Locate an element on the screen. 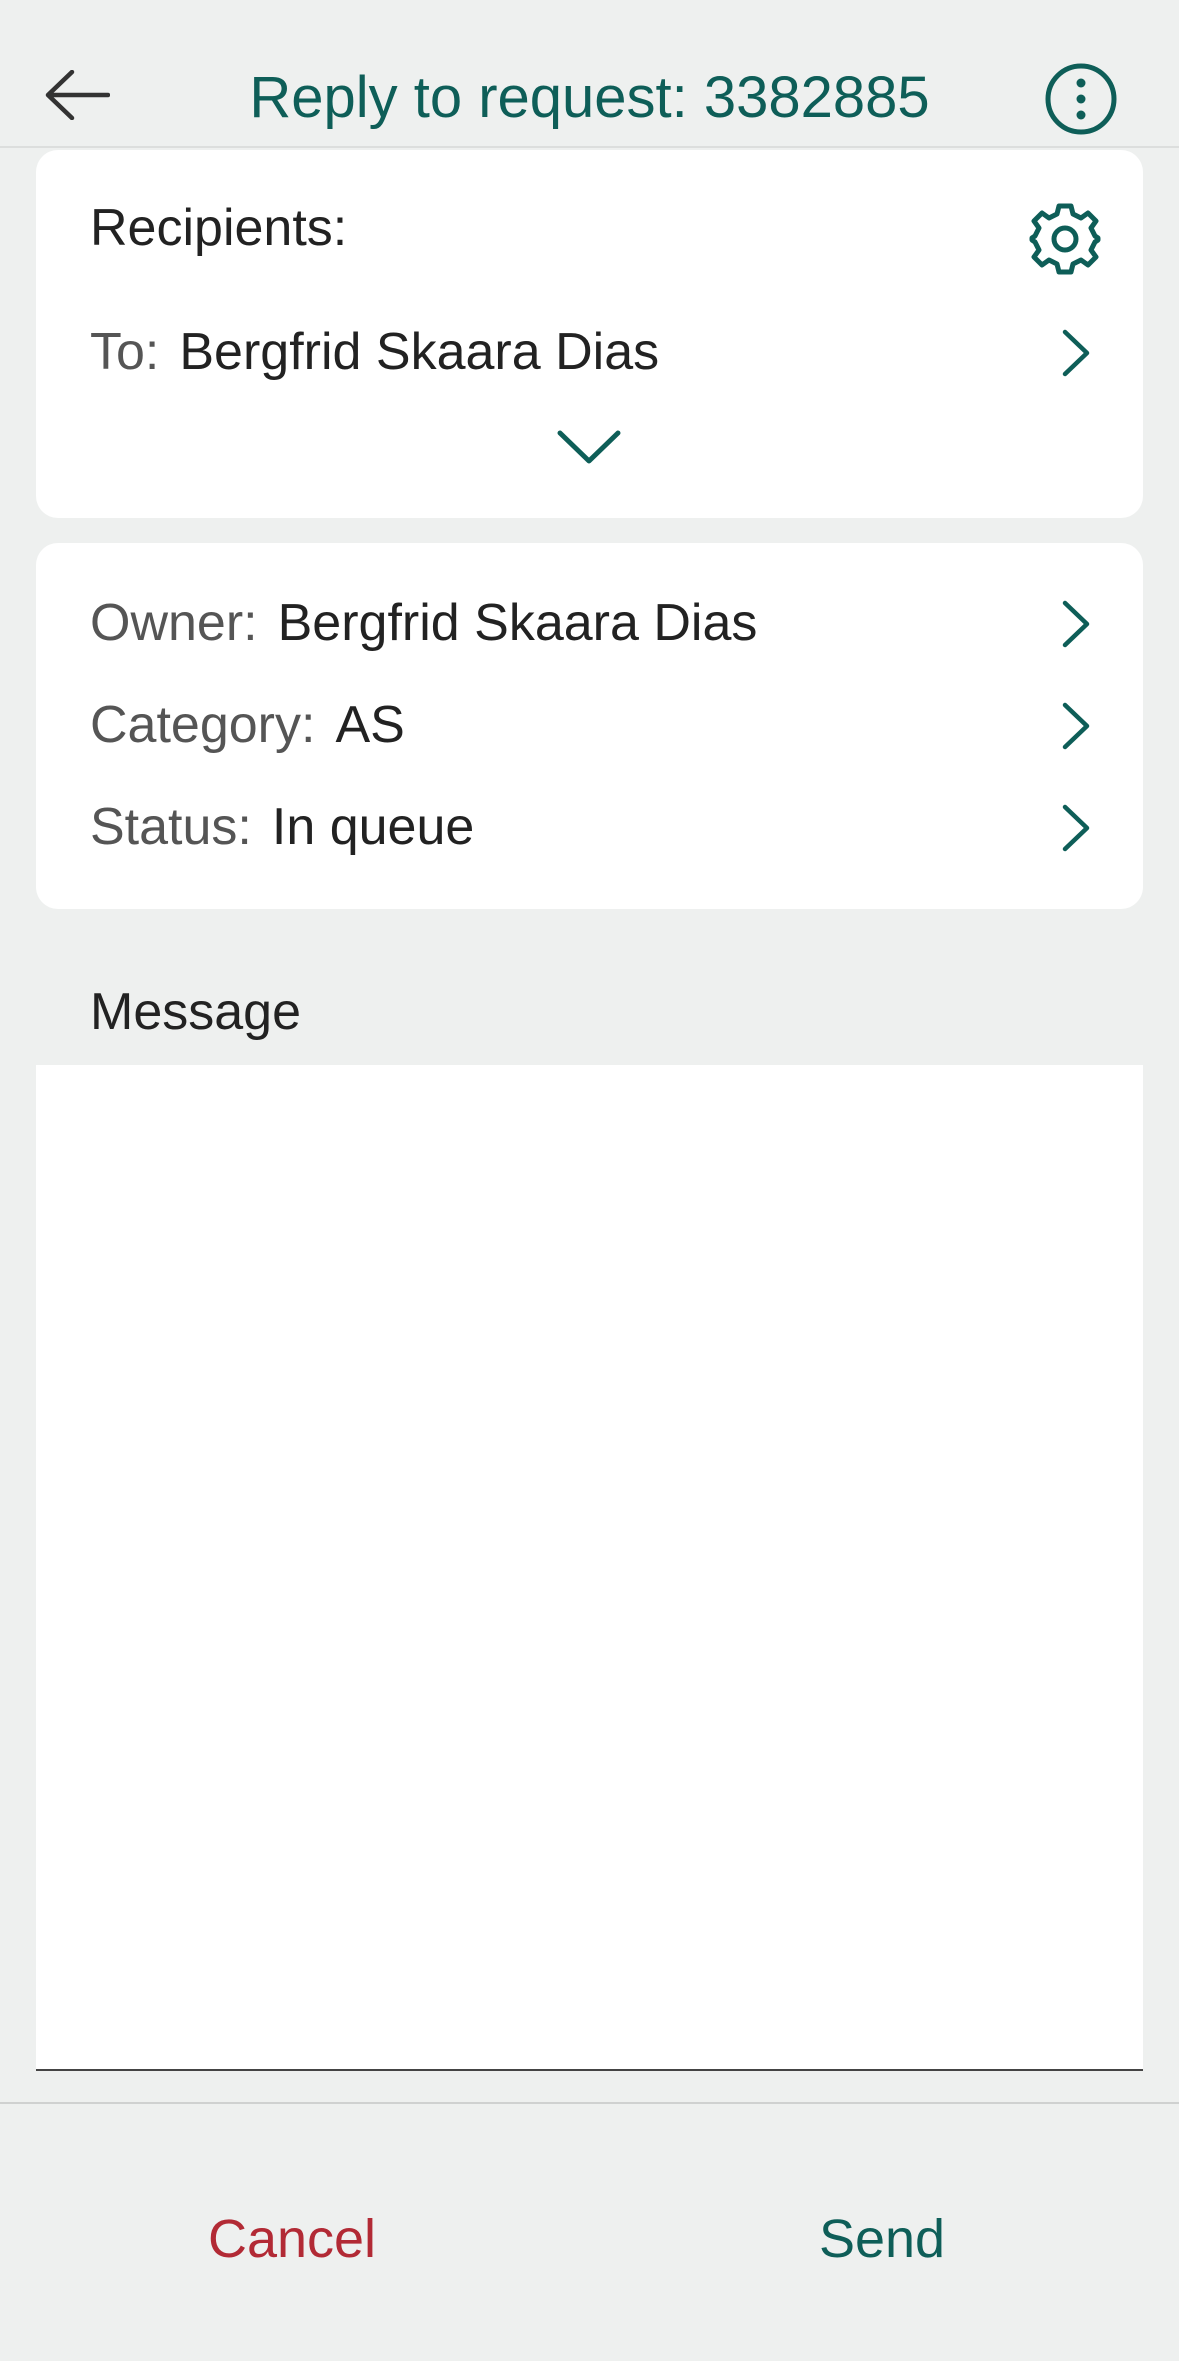 This screenshot has height=2361, width=1179. app-header: Reply to request: 3382885 is located at coordinates (589, 74).